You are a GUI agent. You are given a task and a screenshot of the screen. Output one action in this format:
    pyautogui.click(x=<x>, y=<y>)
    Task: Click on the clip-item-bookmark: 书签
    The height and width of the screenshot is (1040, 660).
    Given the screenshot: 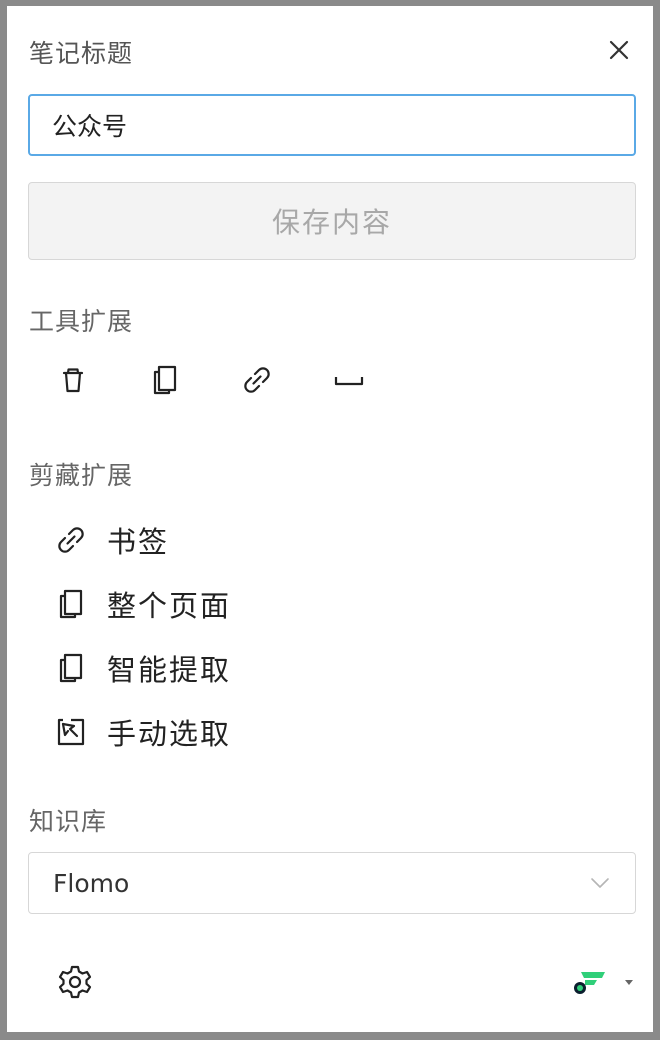 What is the action you would take?
    pyautogui.click(x=111, y=540)
    